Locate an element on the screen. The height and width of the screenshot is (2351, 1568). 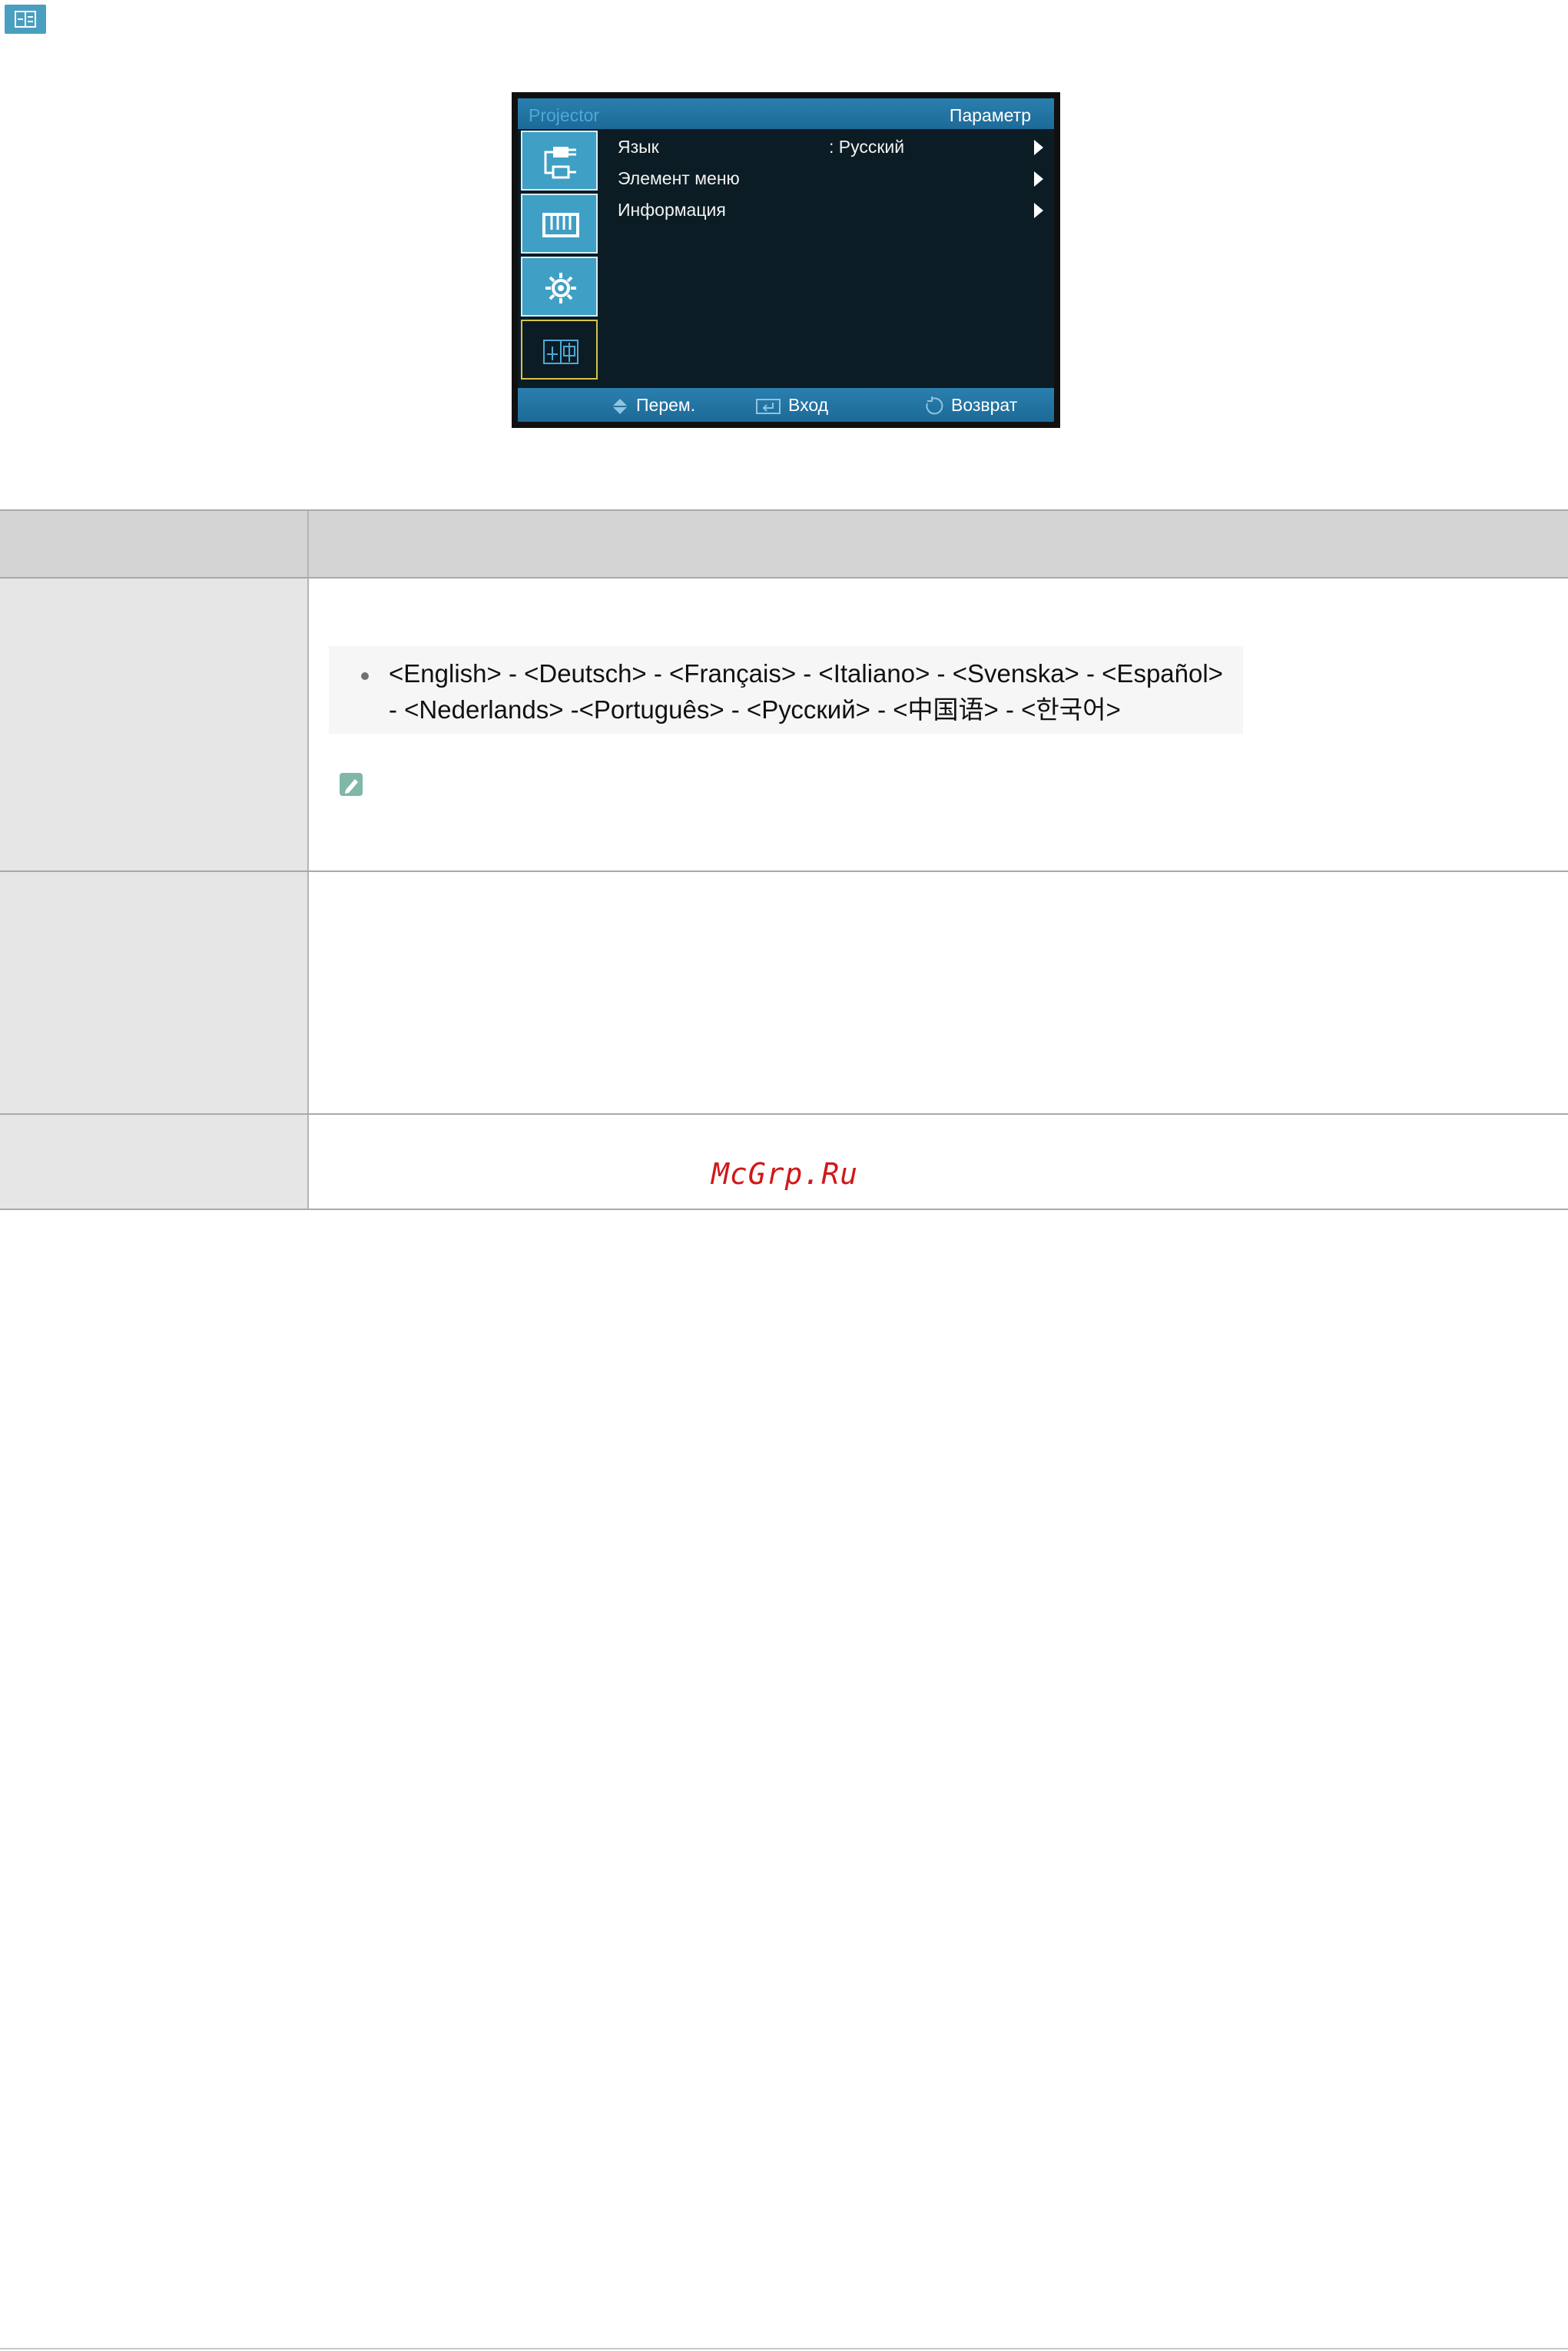
enter-icon is located at coordinates (768, 406).